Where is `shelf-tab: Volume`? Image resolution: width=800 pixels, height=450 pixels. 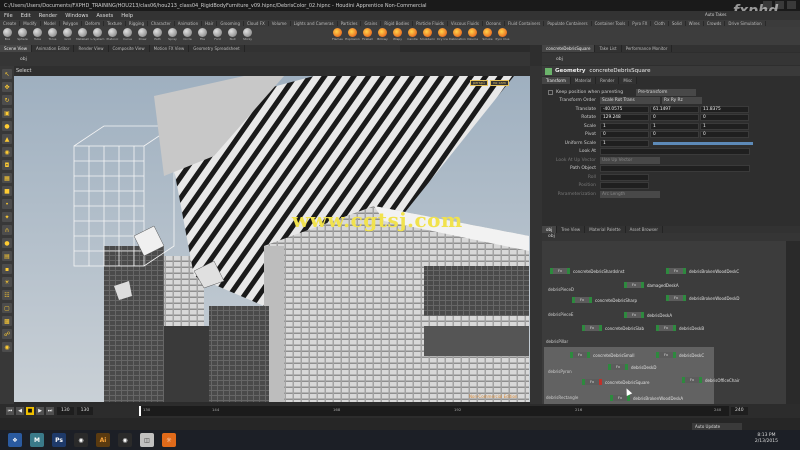
shelf-tab: Volume is located at coordinates (280, 23).